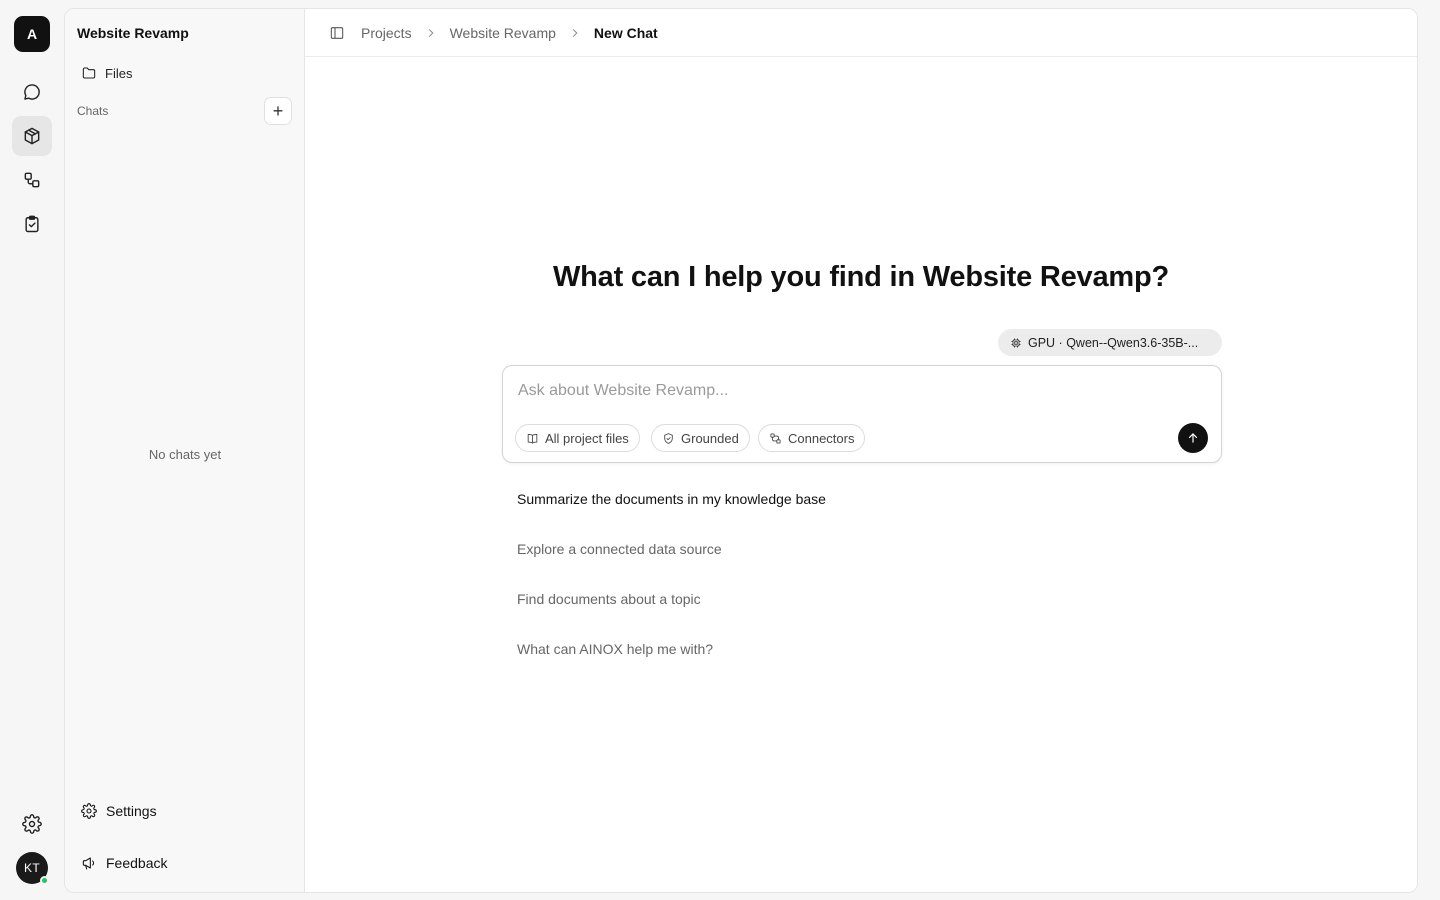 This screenshot has height=900, width=1440. I want to click on rail-projects-button, so click(32, 136).